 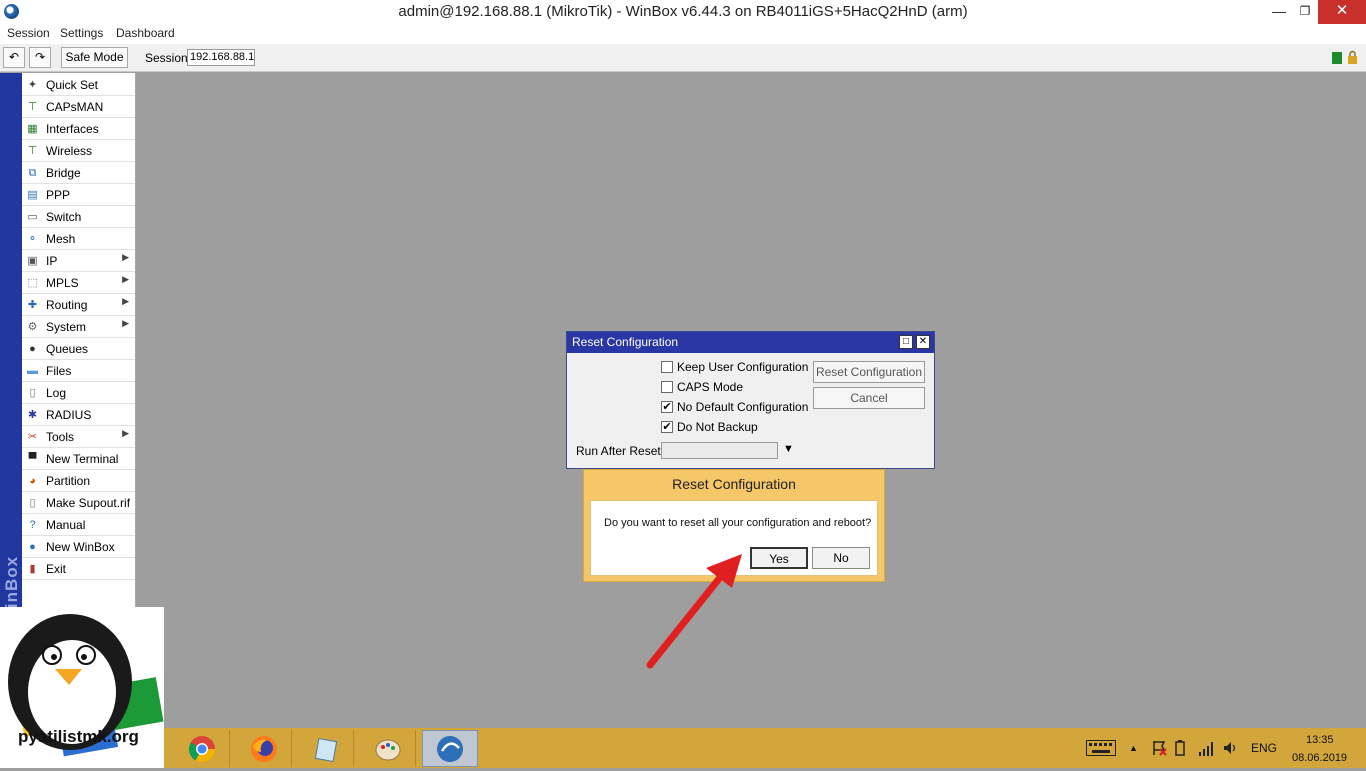 What do you see at coordinates (1337, 58) in the screenshot?
I see `connection-status-icon` at bounding box center [1337, 58].